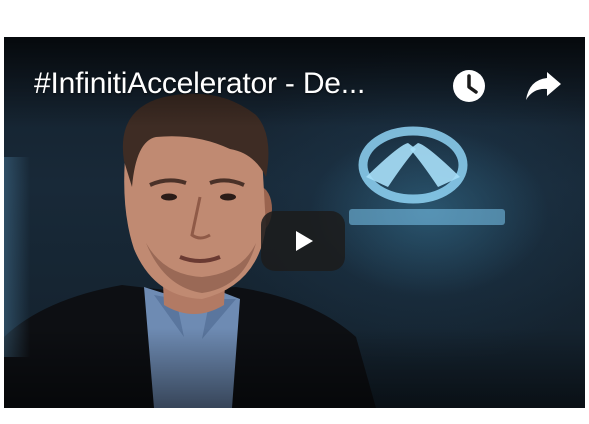  I want to click on watch-later-button, so click(469, 86).